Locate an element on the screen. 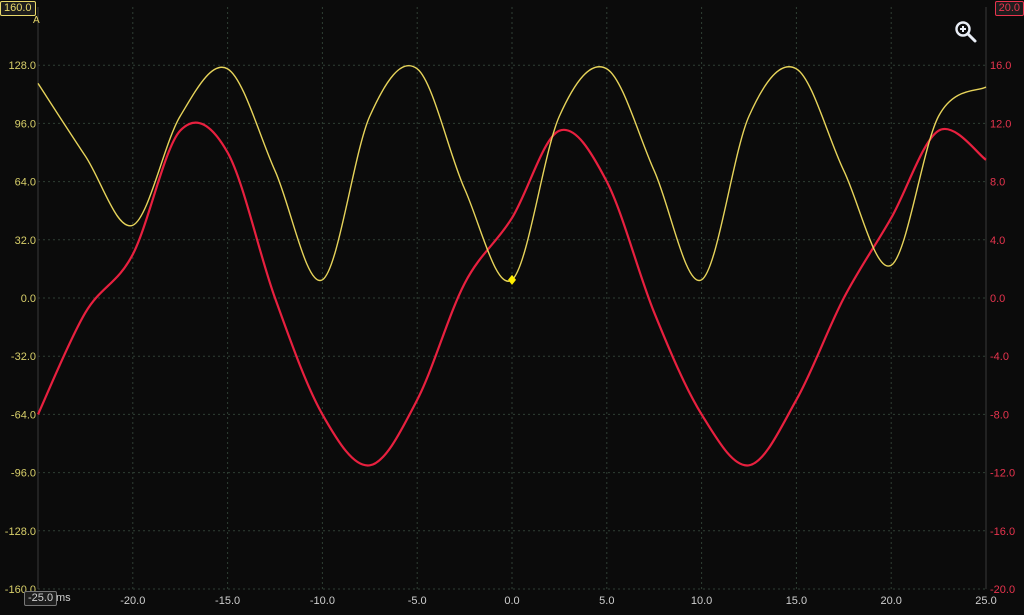  y2-tick-label: -16.0 is located at coordinates (1002, 532).